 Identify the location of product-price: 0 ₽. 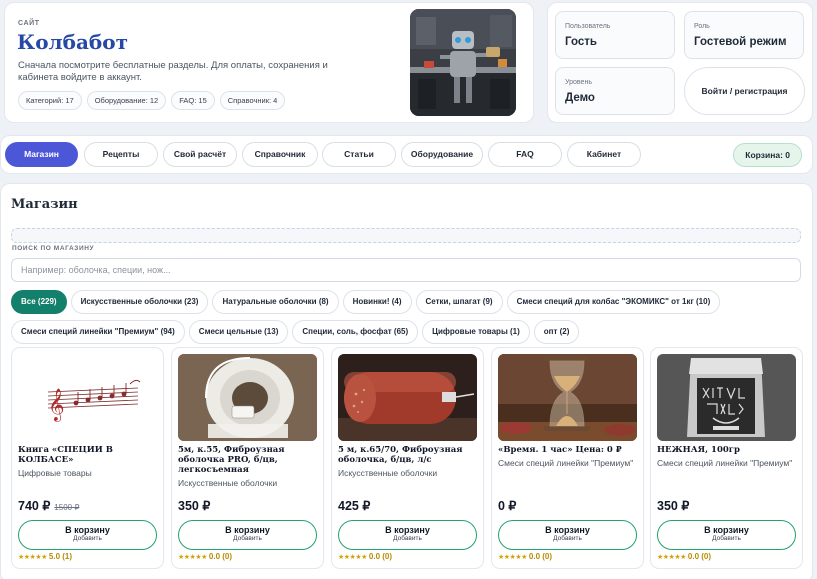
(507, 505).